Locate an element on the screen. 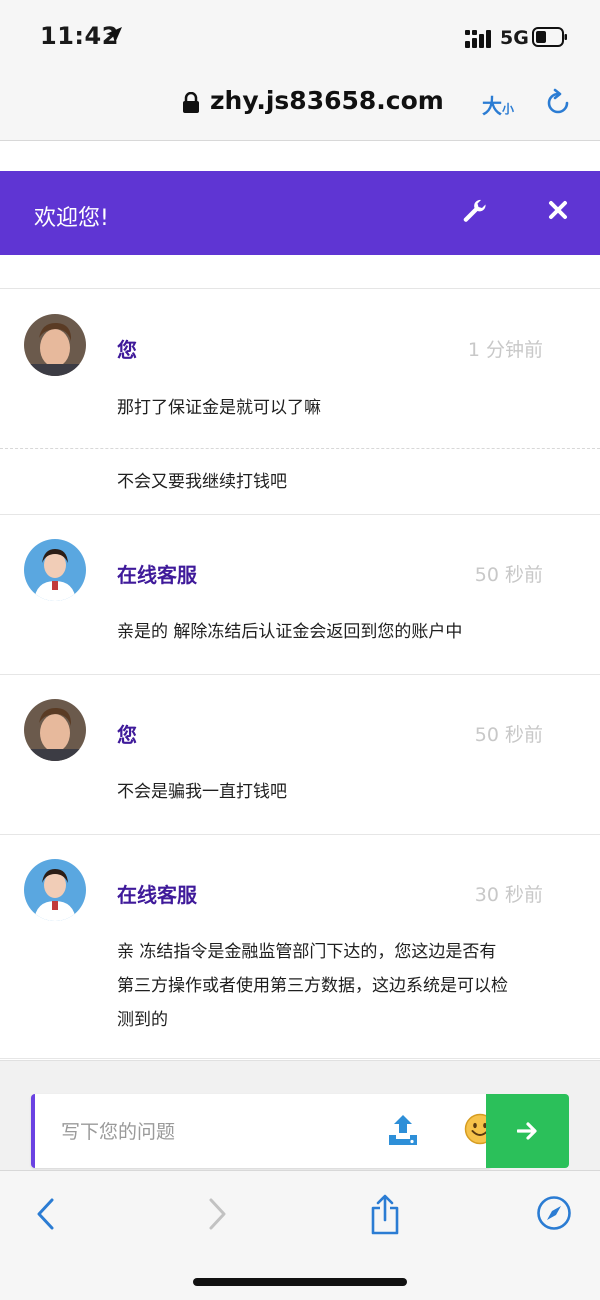 This screenshot has width=600, height=1300. banner-title: 欢迎您! is located at coordinates (71, 218).